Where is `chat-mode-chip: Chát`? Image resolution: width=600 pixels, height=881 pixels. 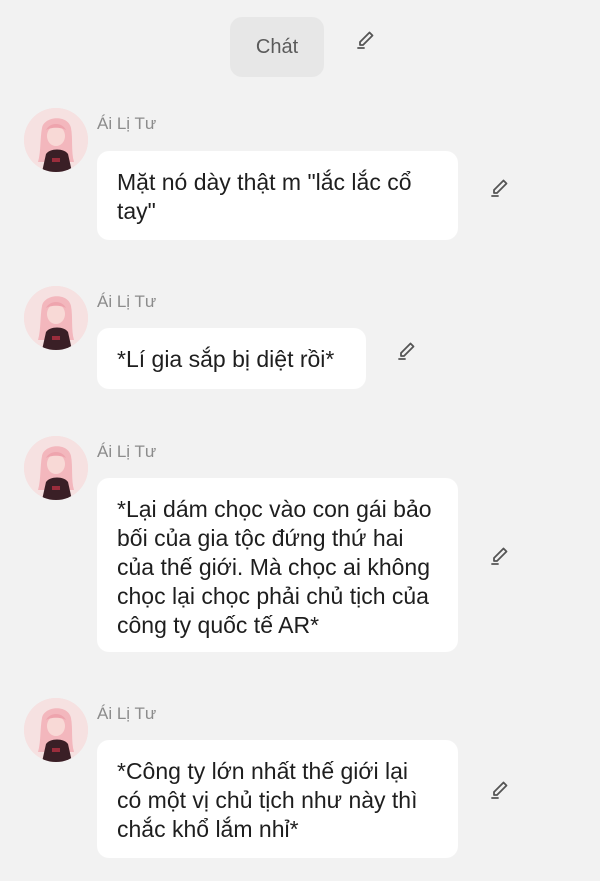
chat-mode-chip: Chát is located at coordinates (277, 47).